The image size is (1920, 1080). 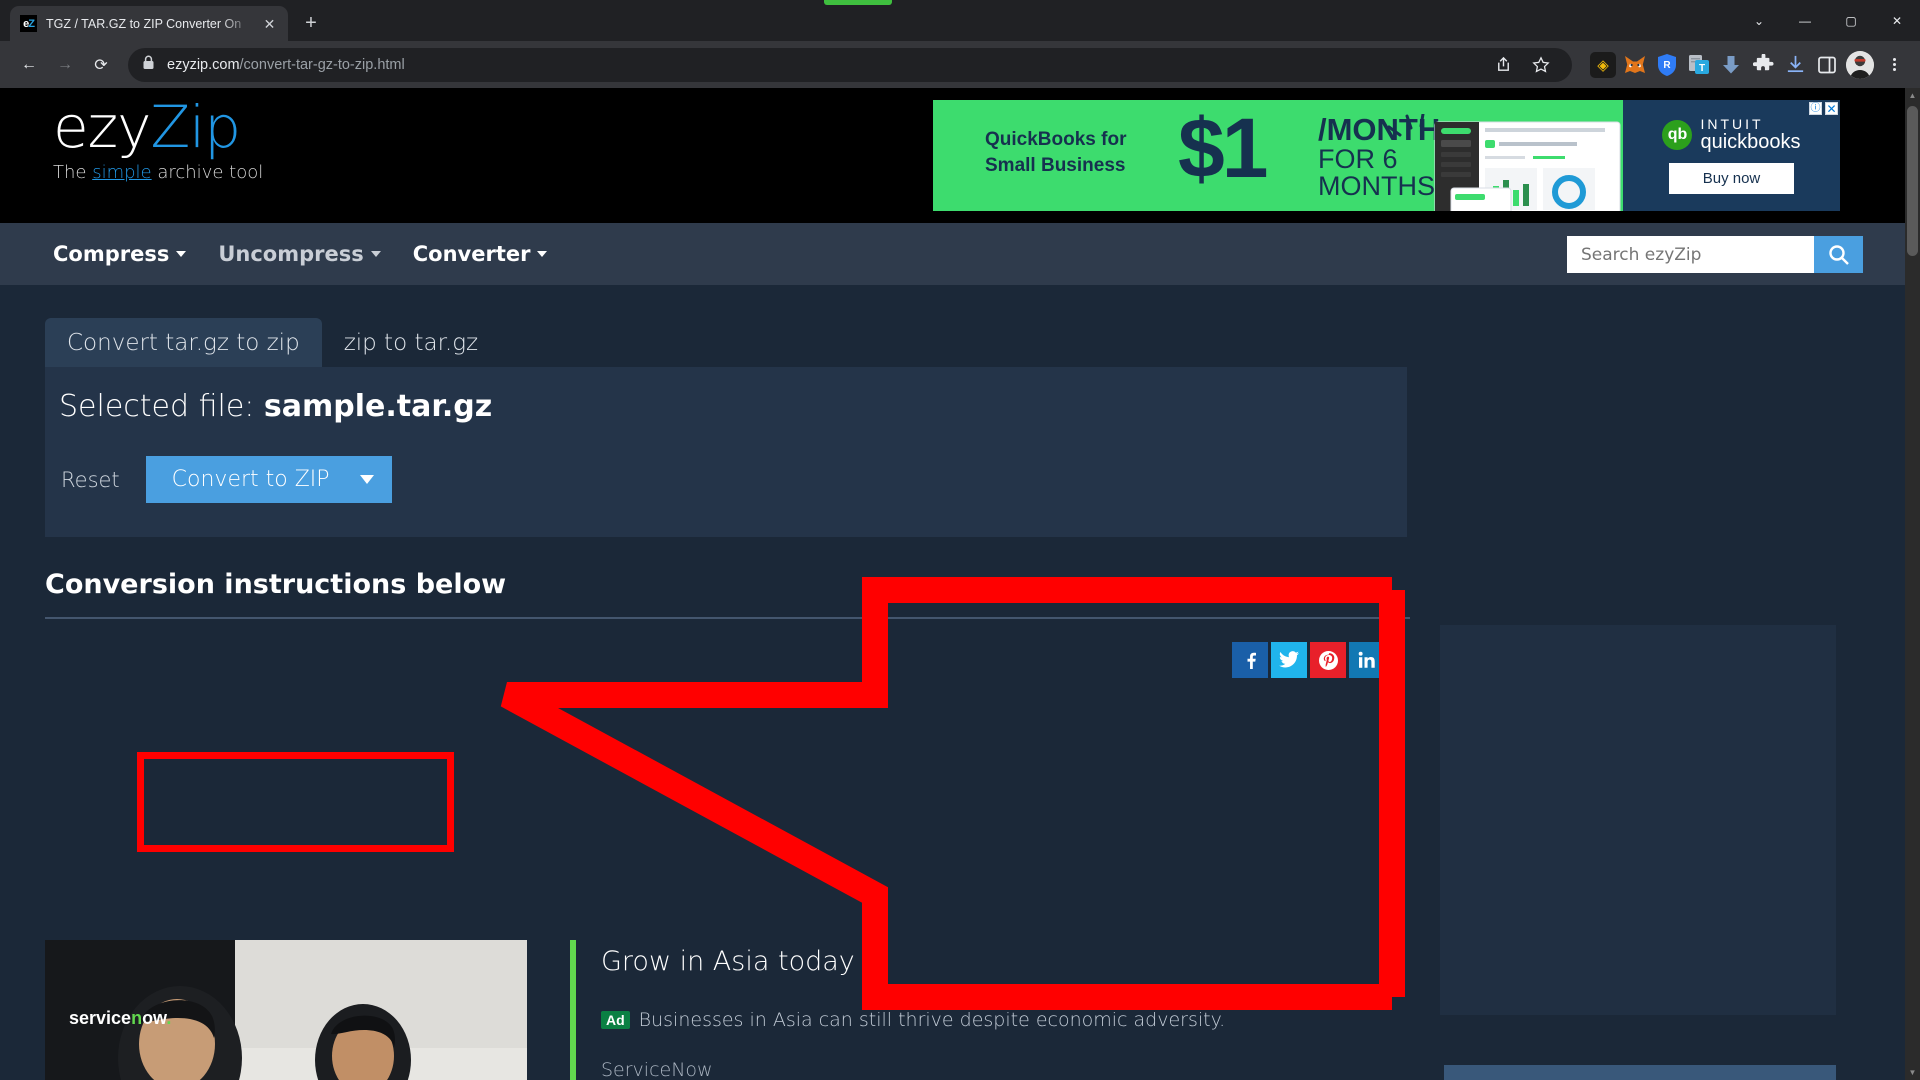 What do you see at coordinates (1912, 181) in the screenshot?
I see `scrollbar-thumb` at bounding box center [1912, 181].